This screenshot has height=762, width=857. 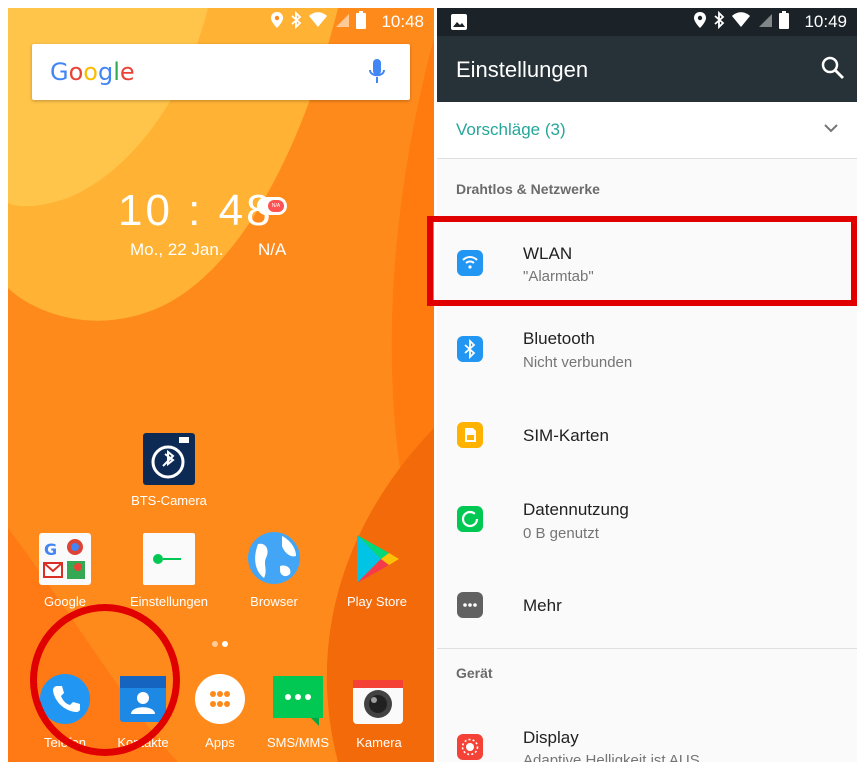 I want to click on mic-icon, so click(x=377, y=72).